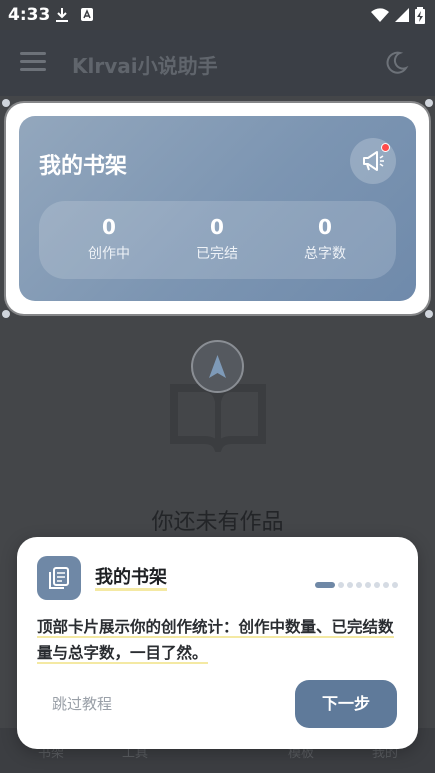 The height and width of the screenshot is (773, 435). What do you see at coordinates (83, 166) in the screenshot?
I see `bookshelf-title: 我的书架` at bounding box center [83, 166].